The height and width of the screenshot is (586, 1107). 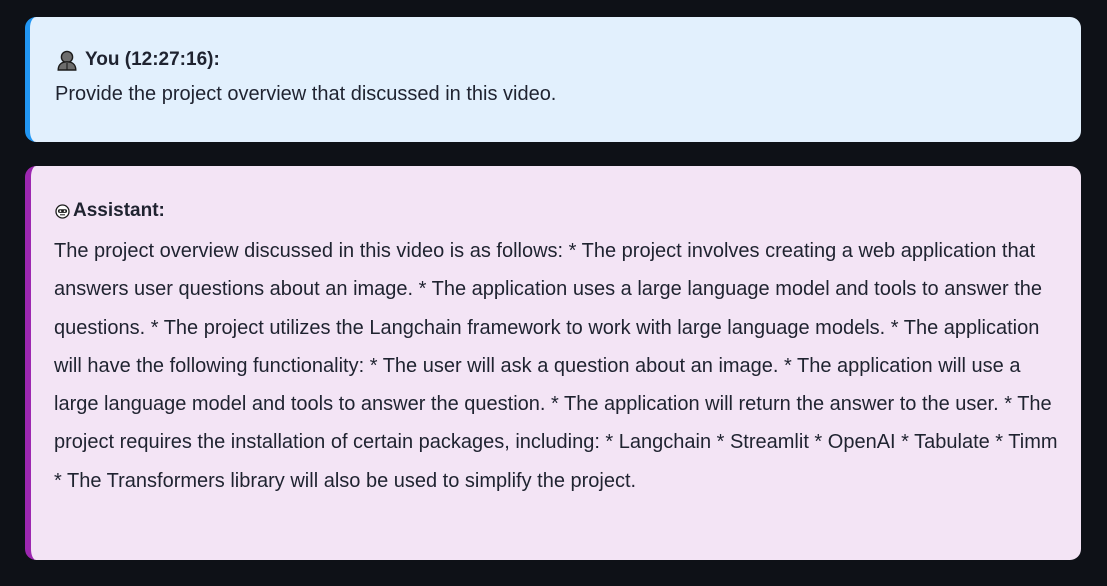 What do you see at coordinates (557, 211) in the screenshot?
I see `assistant-message-header: Assistant:` at bounding box center [557, 211].